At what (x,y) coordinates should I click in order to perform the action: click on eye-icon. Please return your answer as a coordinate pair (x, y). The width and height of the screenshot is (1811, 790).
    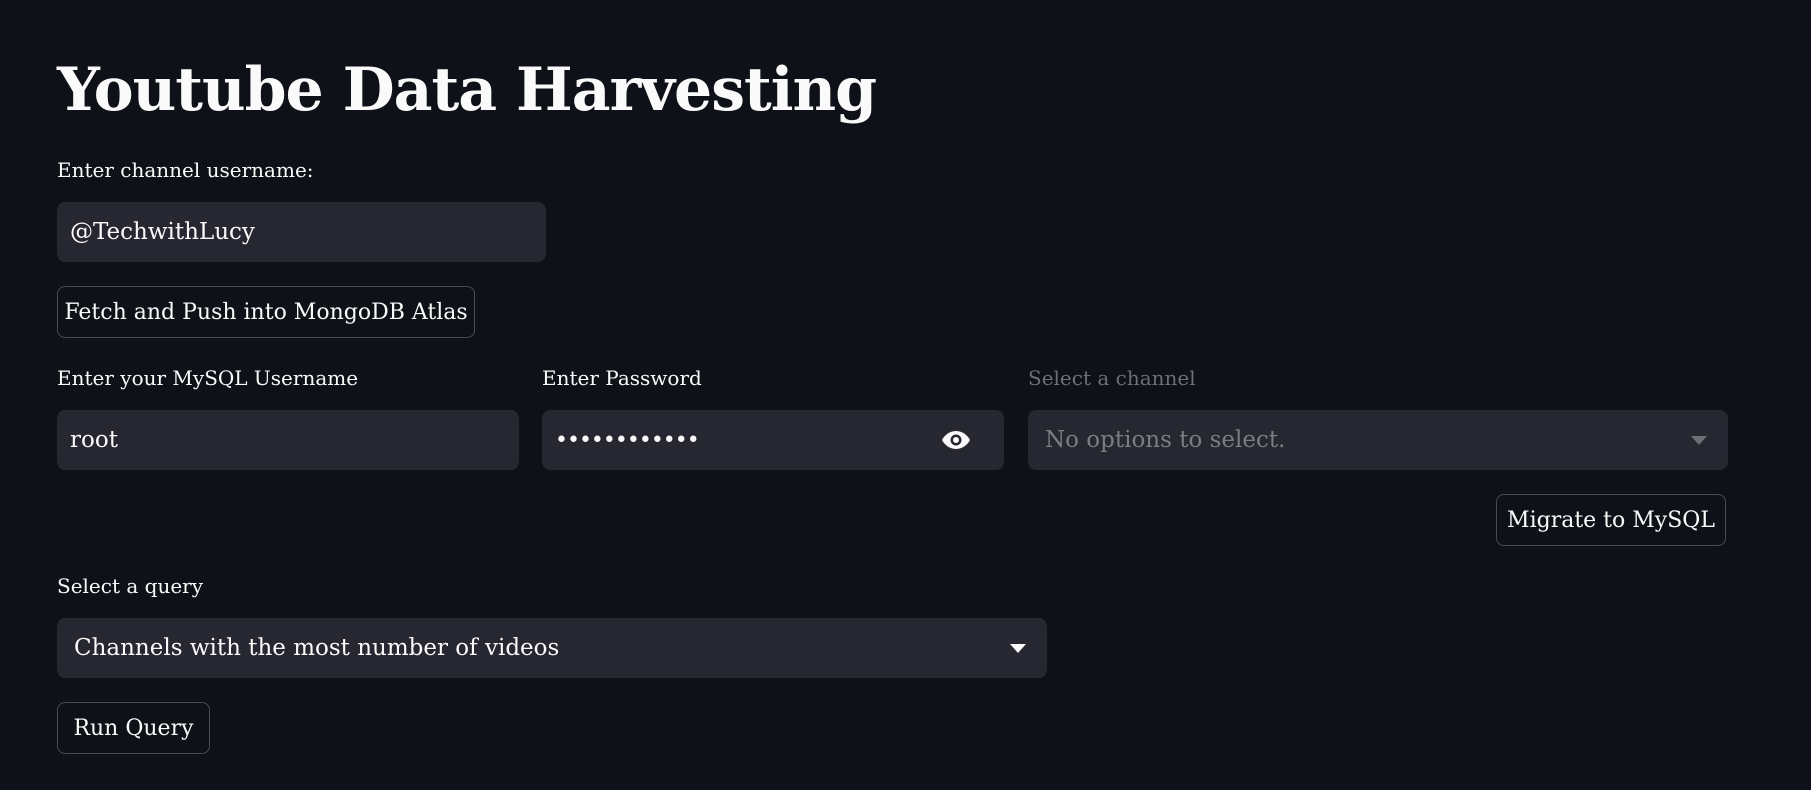
    Looking at the image, I should click on (956, 440).